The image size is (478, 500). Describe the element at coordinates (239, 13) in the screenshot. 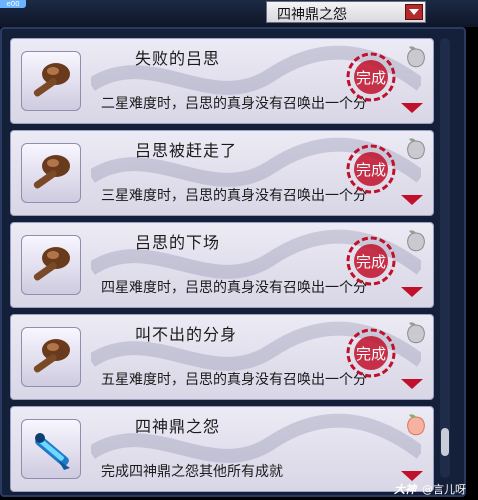

I see `top-bar: e00 四神鼎之怨` at that location.